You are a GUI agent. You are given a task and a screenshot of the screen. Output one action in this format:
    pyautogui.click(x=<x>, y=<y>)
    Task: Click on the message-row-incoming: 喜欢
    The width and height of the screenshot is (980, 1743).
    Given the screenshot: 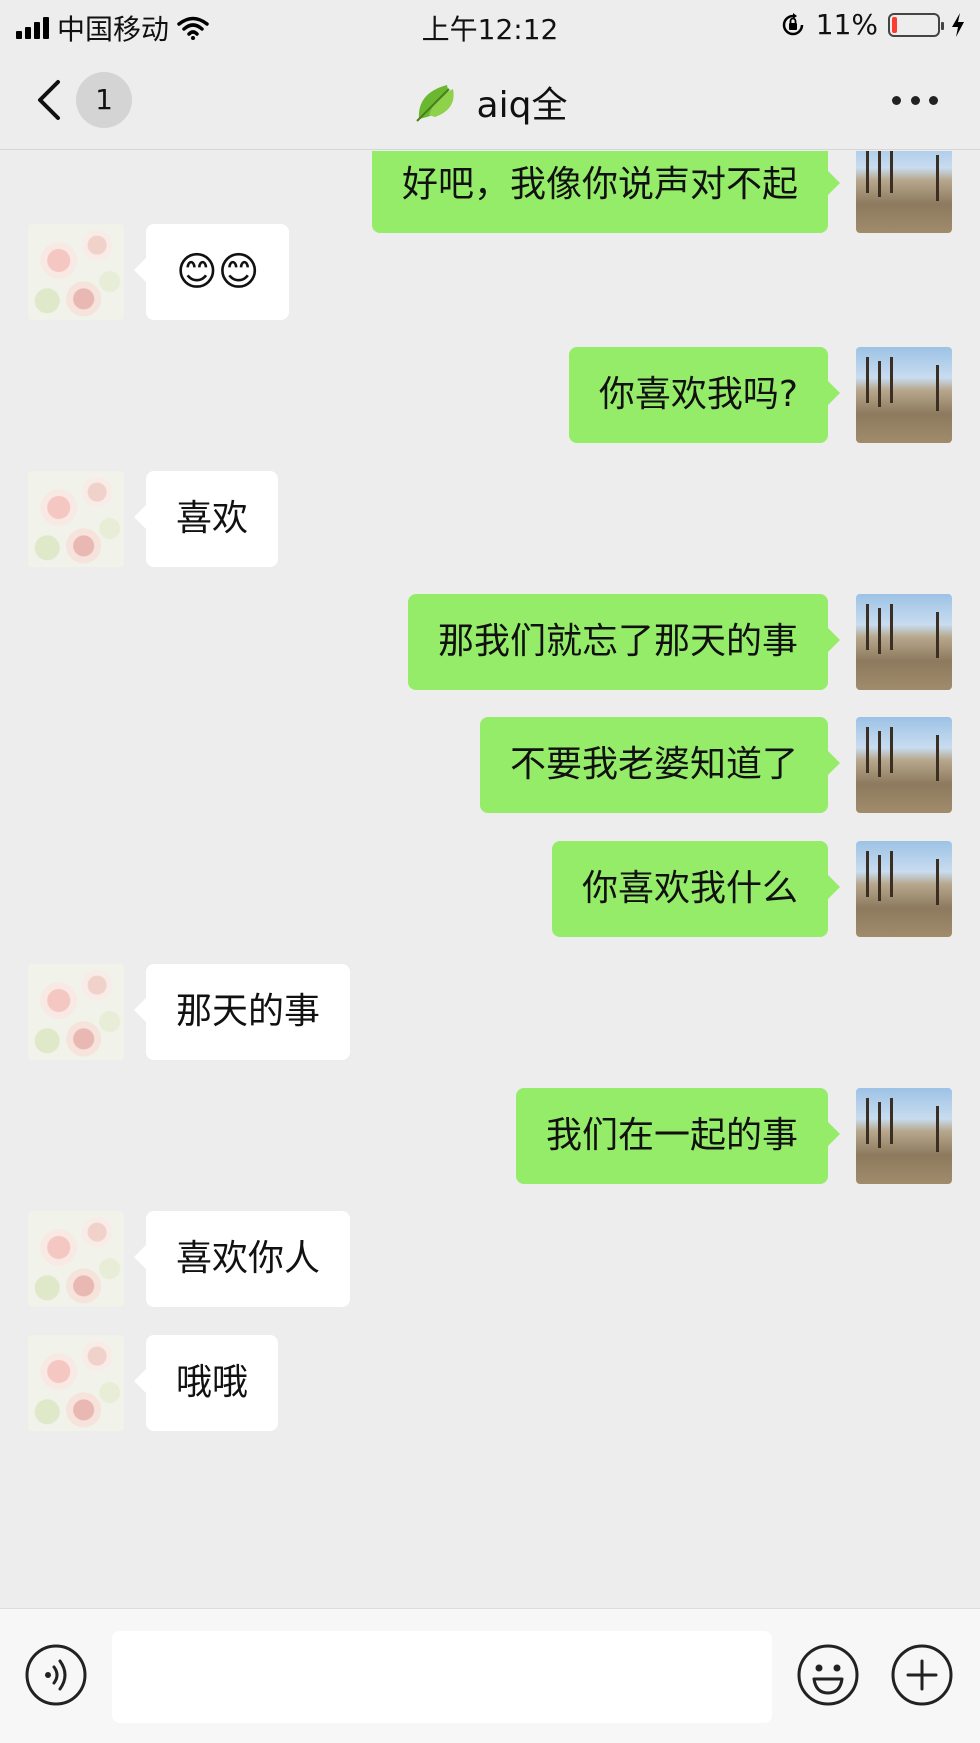 What is the action you would take?
    pyautogui.click(x=490, y=519)
    